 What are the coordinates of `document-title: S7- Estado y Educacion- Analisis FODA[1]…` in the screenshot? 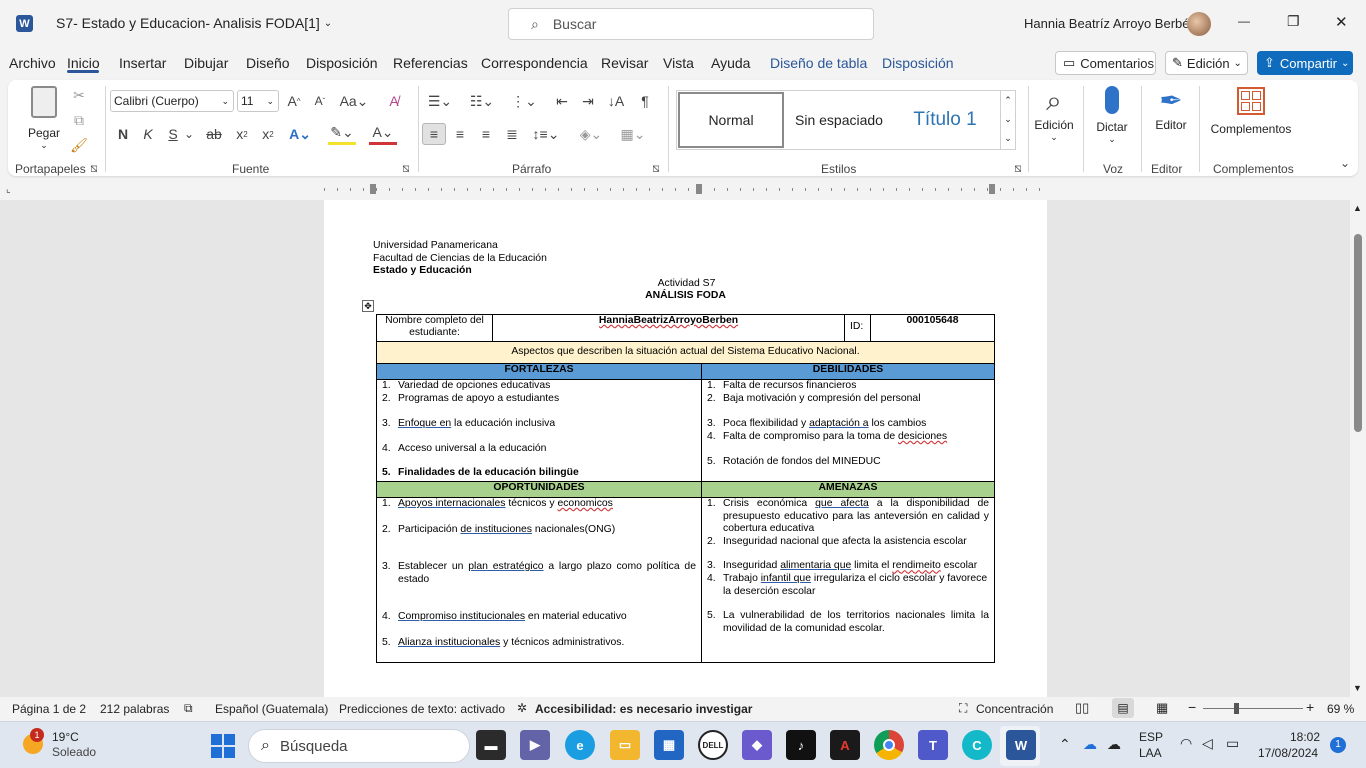 It's located at (194, 23).